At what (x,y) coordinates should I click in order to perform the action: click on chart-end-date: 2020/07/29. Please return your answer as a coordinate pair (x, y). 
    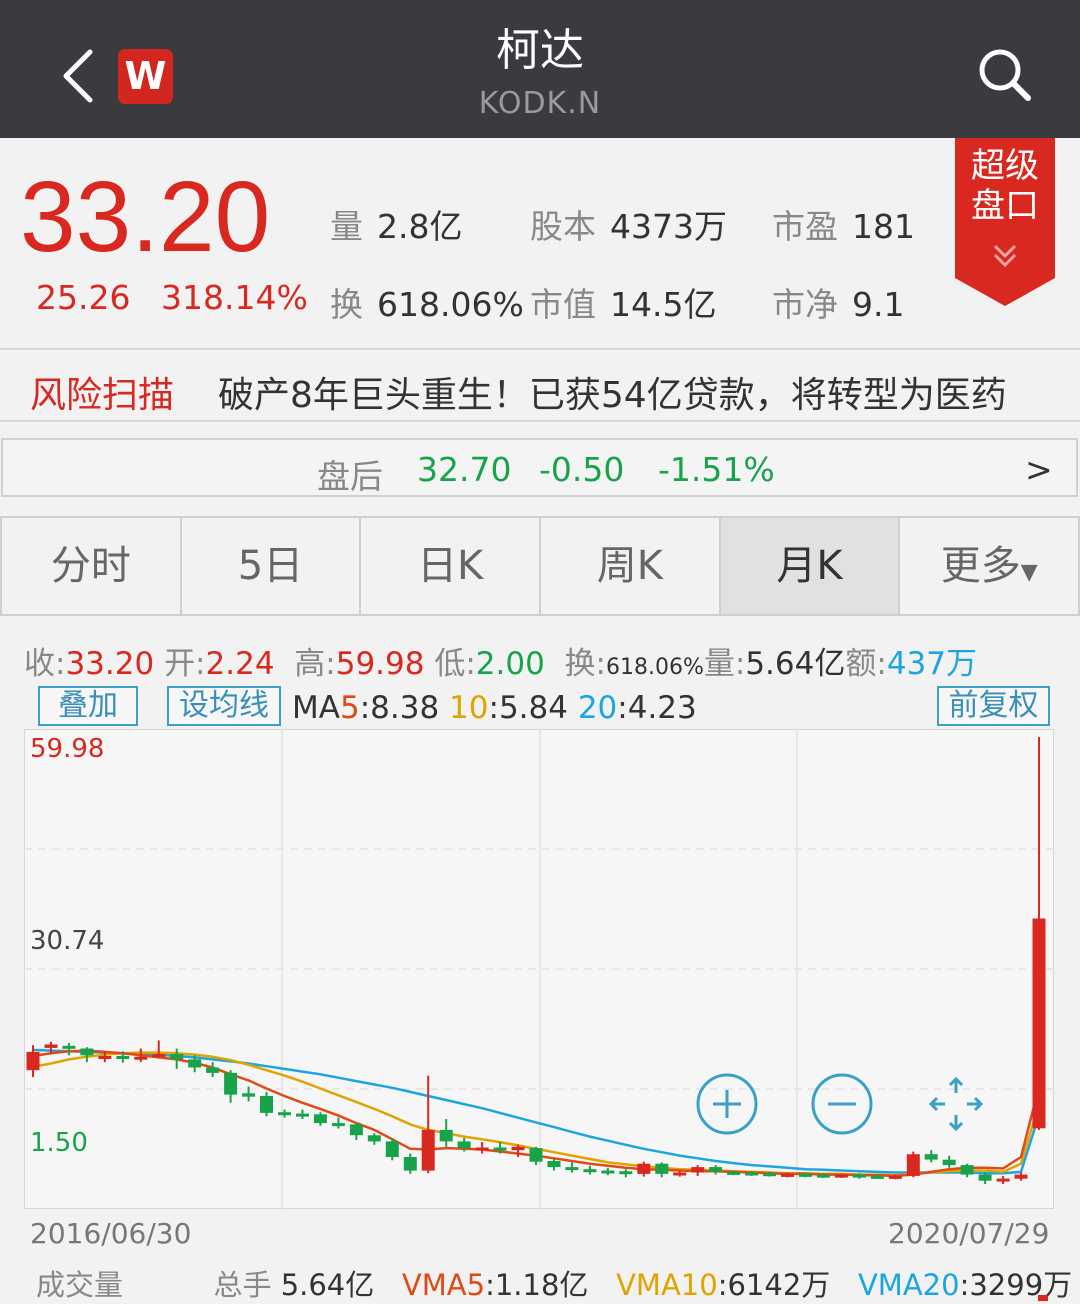
    Looking at the image, I should click on (969, 1233).